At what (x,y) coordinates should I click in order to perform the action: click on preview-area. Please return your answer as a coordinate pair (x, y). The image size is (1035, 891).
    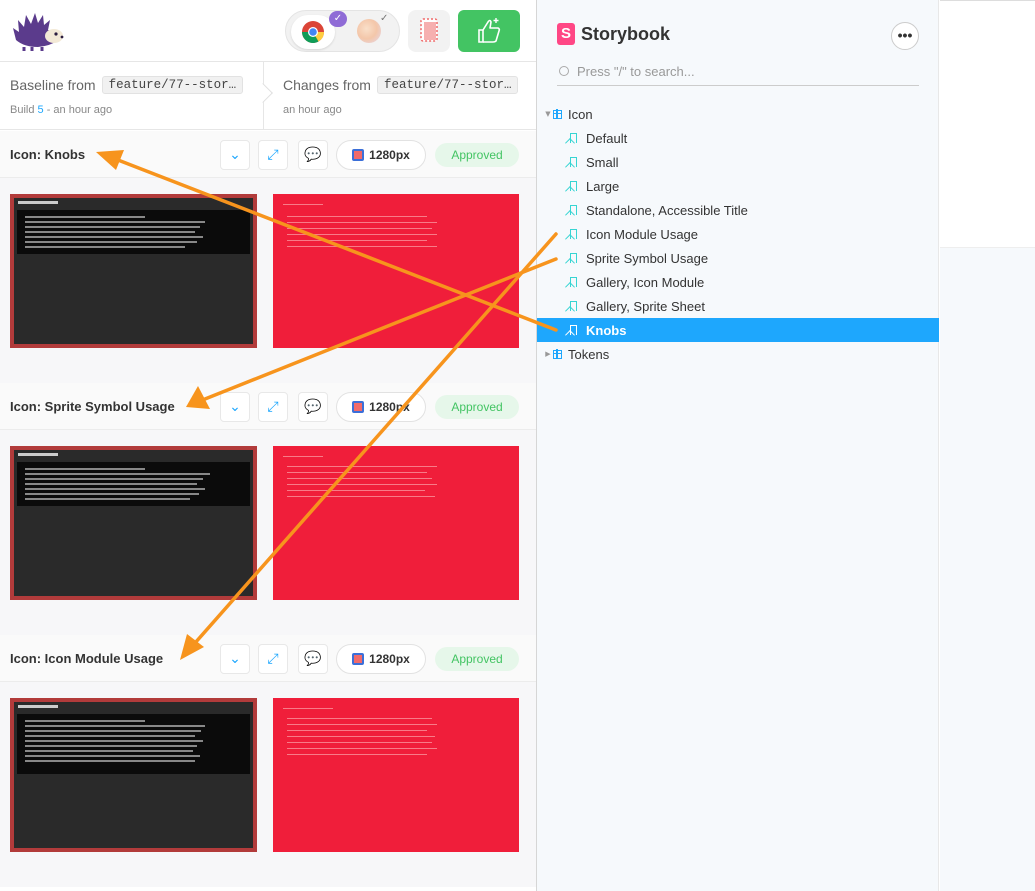
    Looking at the image, I should click on (987, 445).